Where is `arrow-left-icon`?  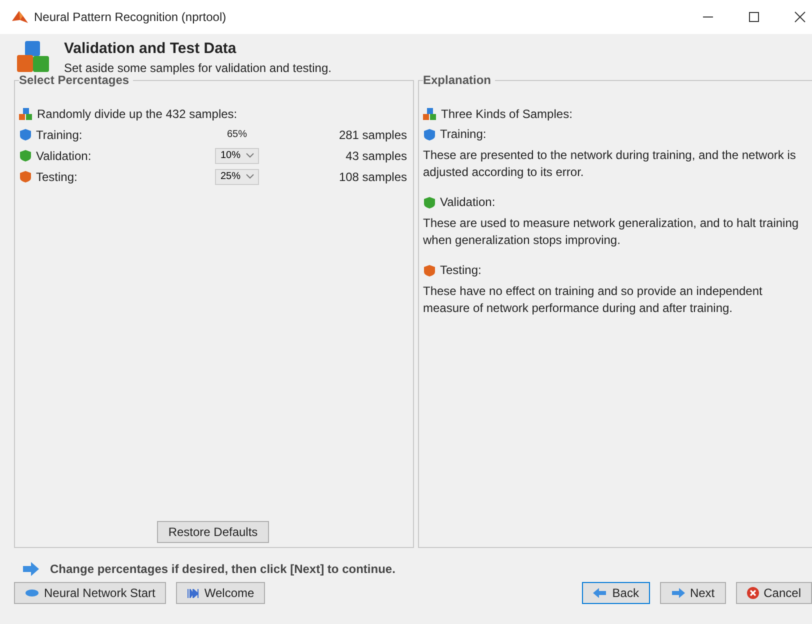
arrow-left-icon is located at coordinates (600, 593).